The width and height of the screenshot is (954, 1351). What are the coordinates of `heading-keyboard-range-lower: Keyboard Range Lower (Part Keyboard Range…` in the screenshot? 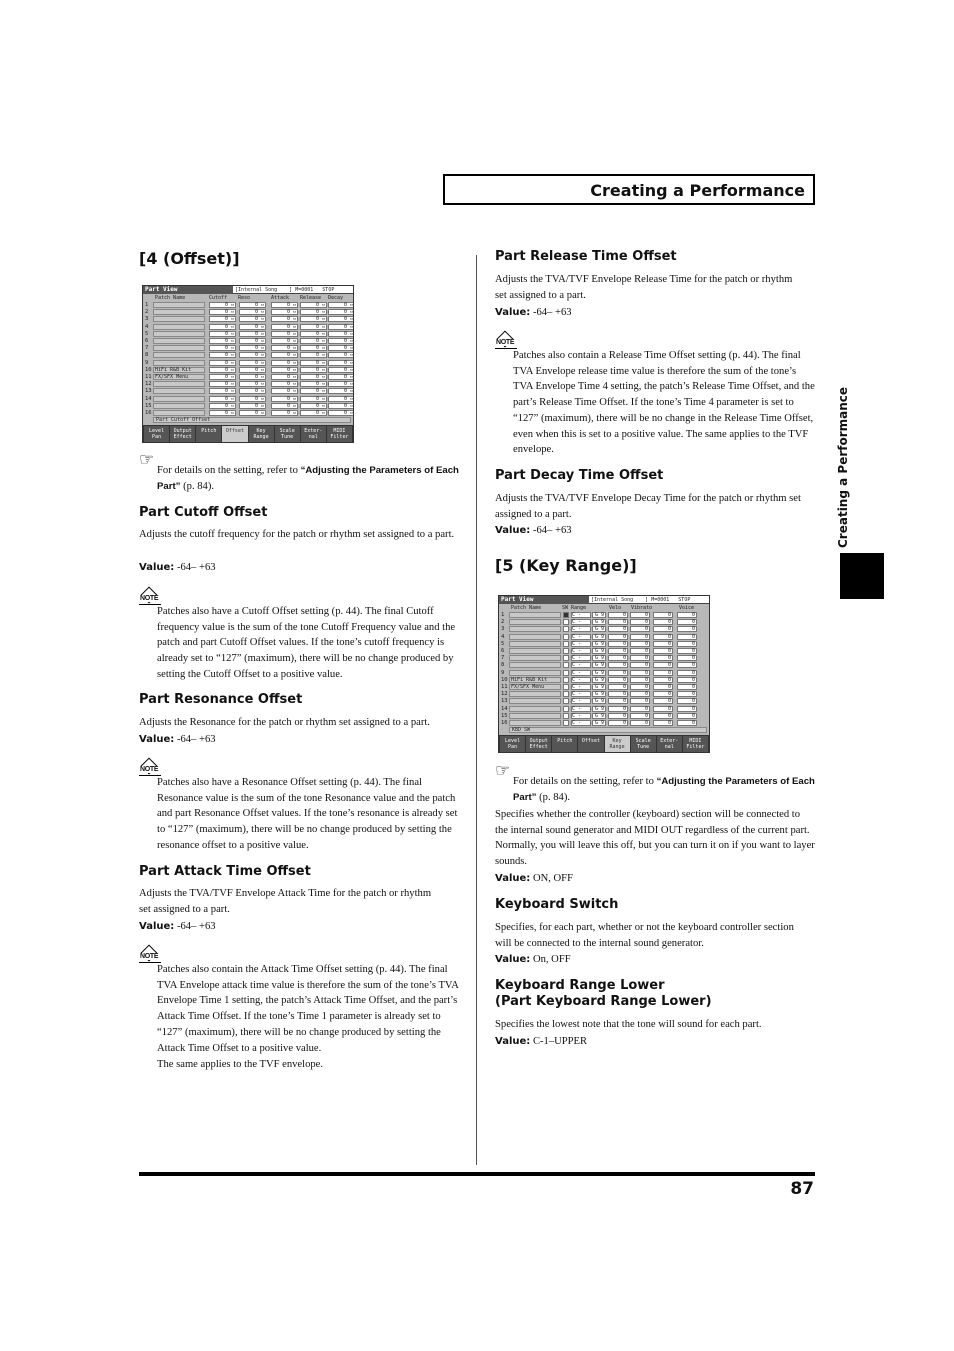 It's located at (603, 994).